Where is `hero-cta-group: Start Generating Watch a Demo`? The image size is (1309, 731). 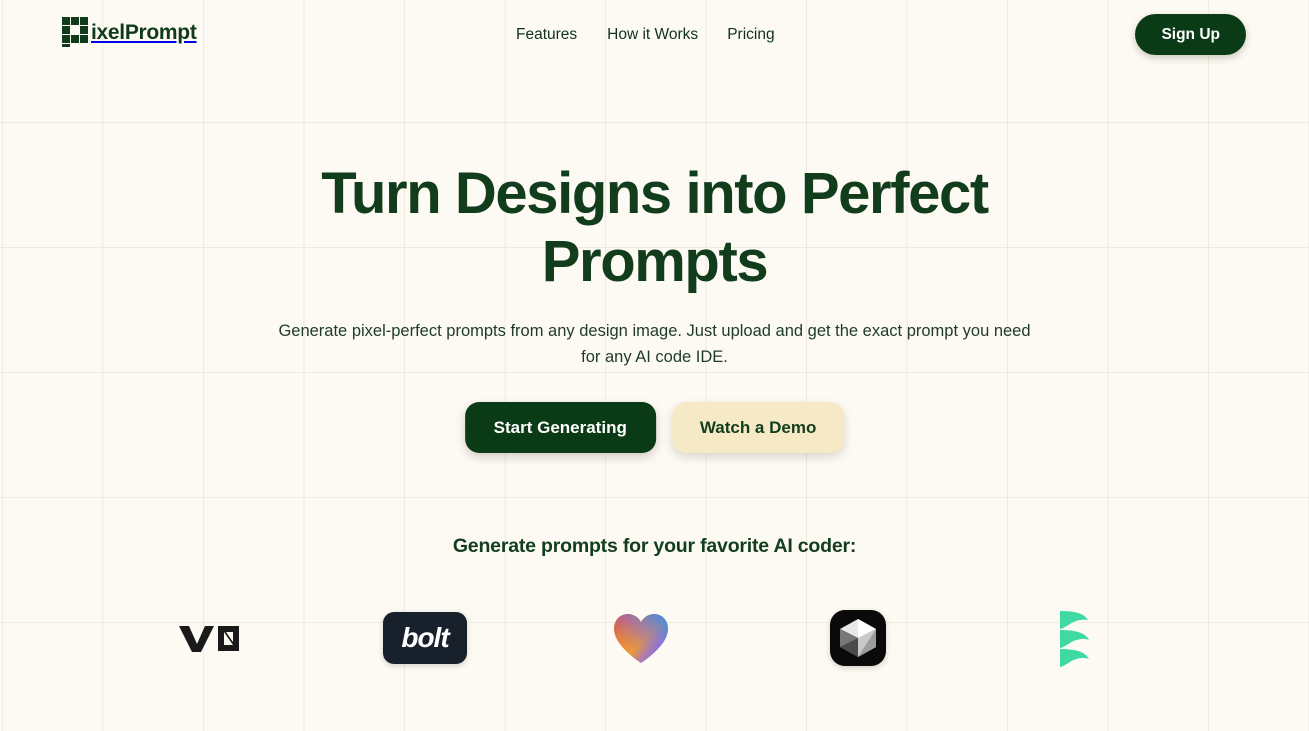
hero-cta-group: Start Generating Watch a Demo is located at coordinates (654, 427).